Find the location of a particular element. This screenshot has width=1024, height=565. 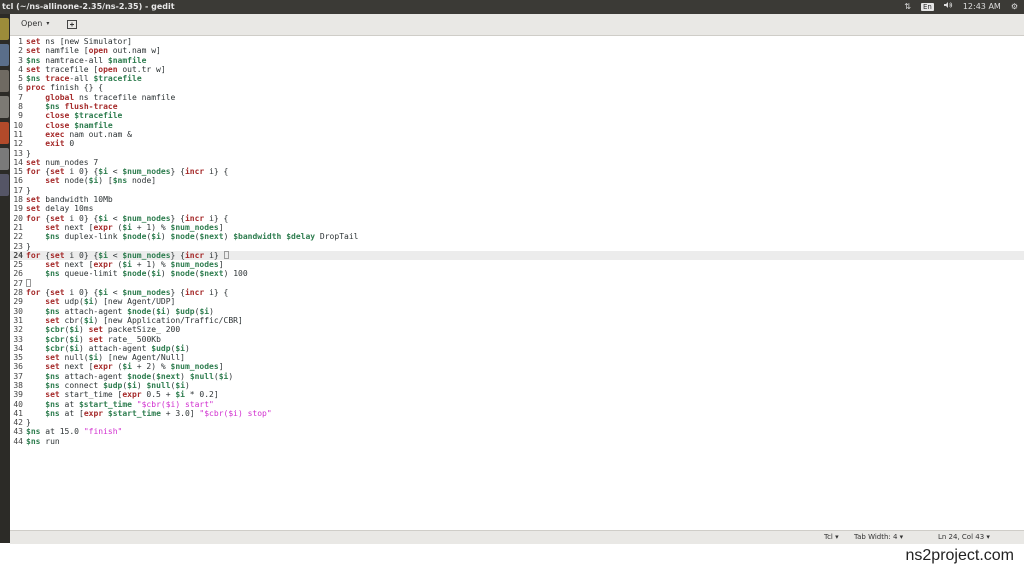

code-line: 10 close $namfile is located at coordinates (517, 125).